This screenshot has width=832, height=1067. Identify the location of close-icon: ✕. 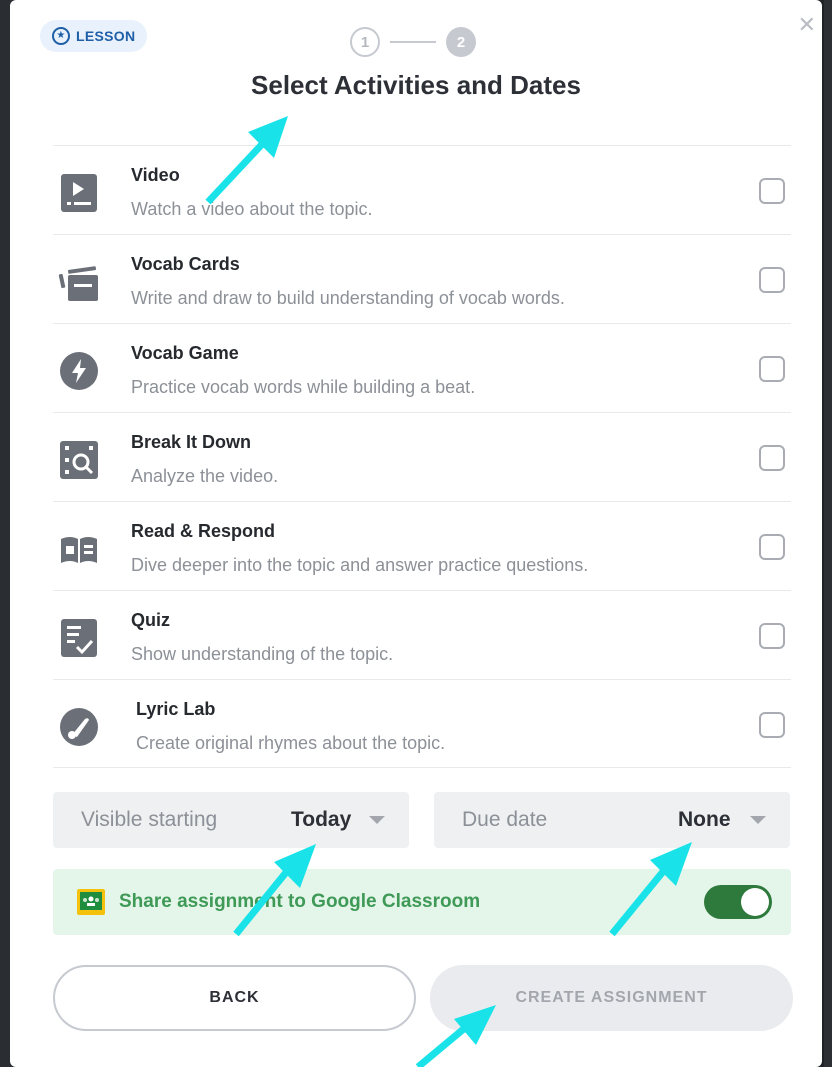
(807, 25).